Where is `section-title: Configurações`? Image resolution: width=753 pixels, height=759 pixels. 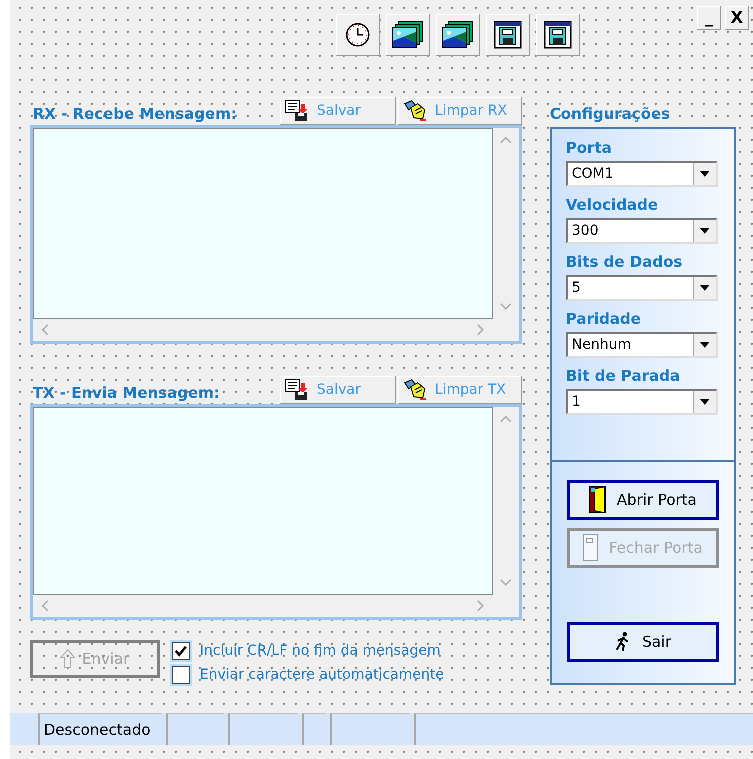
section-title: Configurações is located at coordinates (611, 113).